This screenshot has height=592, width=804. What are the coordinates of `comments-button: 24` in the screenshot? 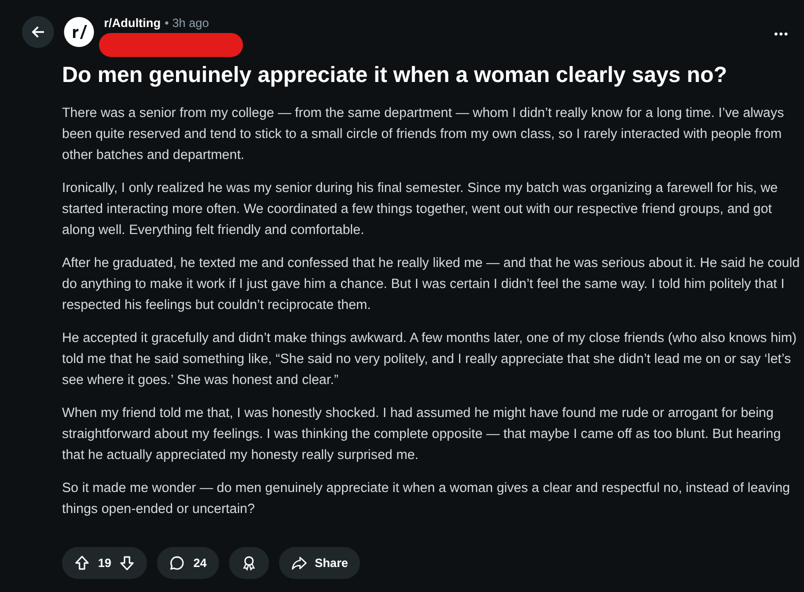 It's located at (188, 563).